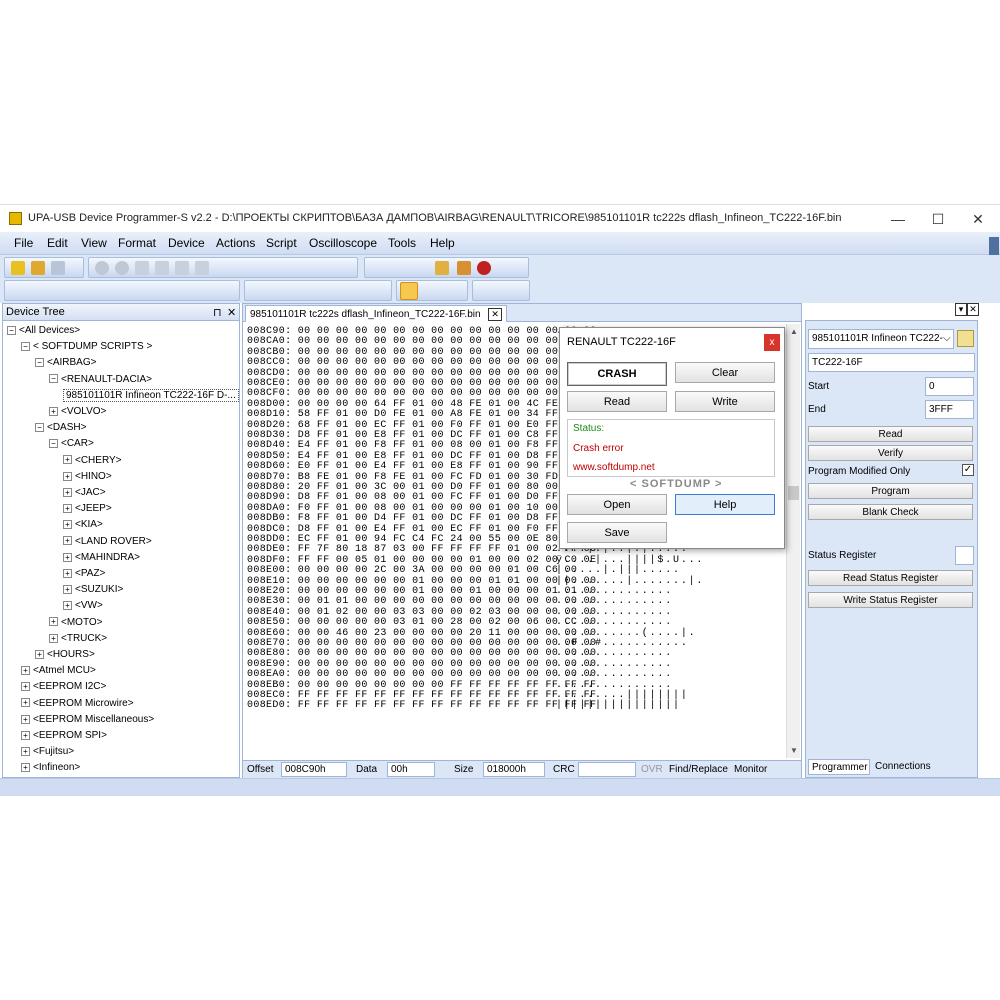 Image resolution: width=1000 pixels, height=1000 pixels. Describe the element at coordinates (58, 268) in the screenshot. I see `save-icon` at that location.